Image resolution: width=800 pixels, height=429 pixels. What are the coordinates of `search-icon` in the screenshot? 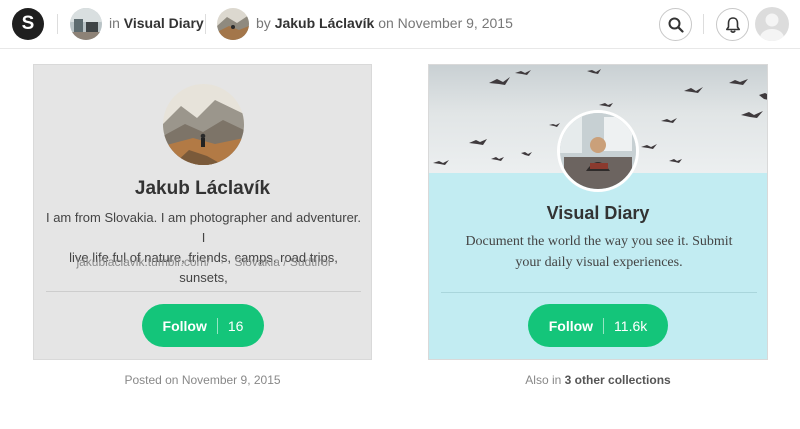 It's located at (676, 25).